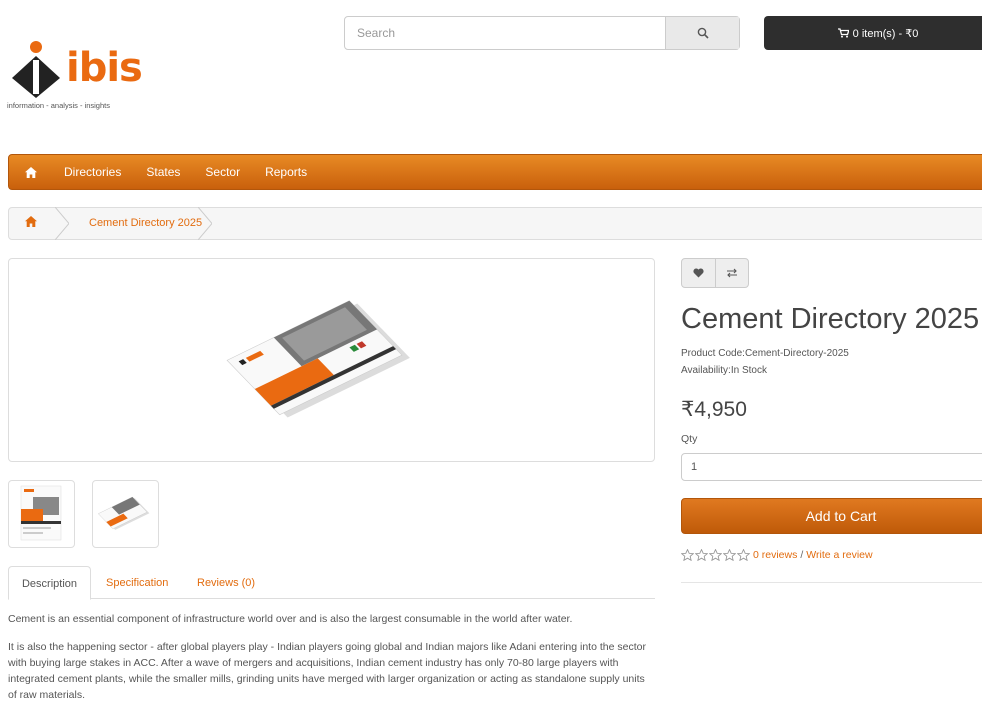 The image size is (982, 704). I want to click on menu-item-states: States, so click(163, 172).